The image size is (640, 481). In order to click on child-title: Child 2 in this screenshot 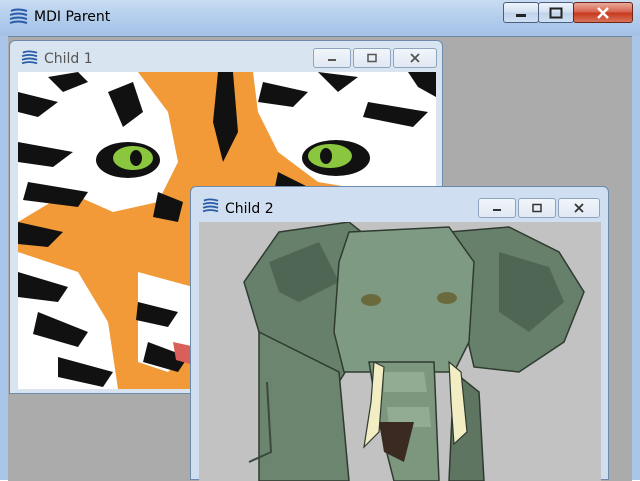, I will do `click(249, 209)`.